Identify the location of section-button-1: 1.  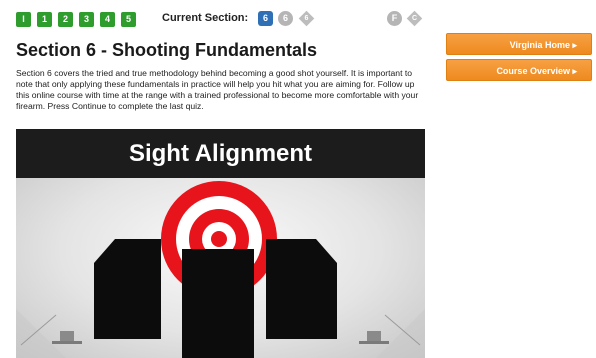
(44, 19).